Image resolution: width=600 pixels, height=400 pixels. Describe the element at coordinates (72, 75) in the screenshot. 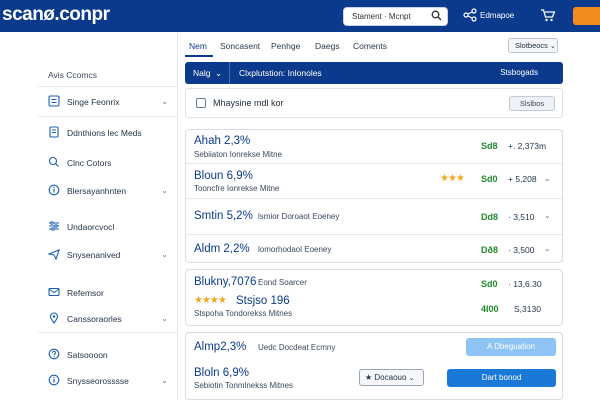

I see `sidebar-title: Avis Ccomcs` at that location.